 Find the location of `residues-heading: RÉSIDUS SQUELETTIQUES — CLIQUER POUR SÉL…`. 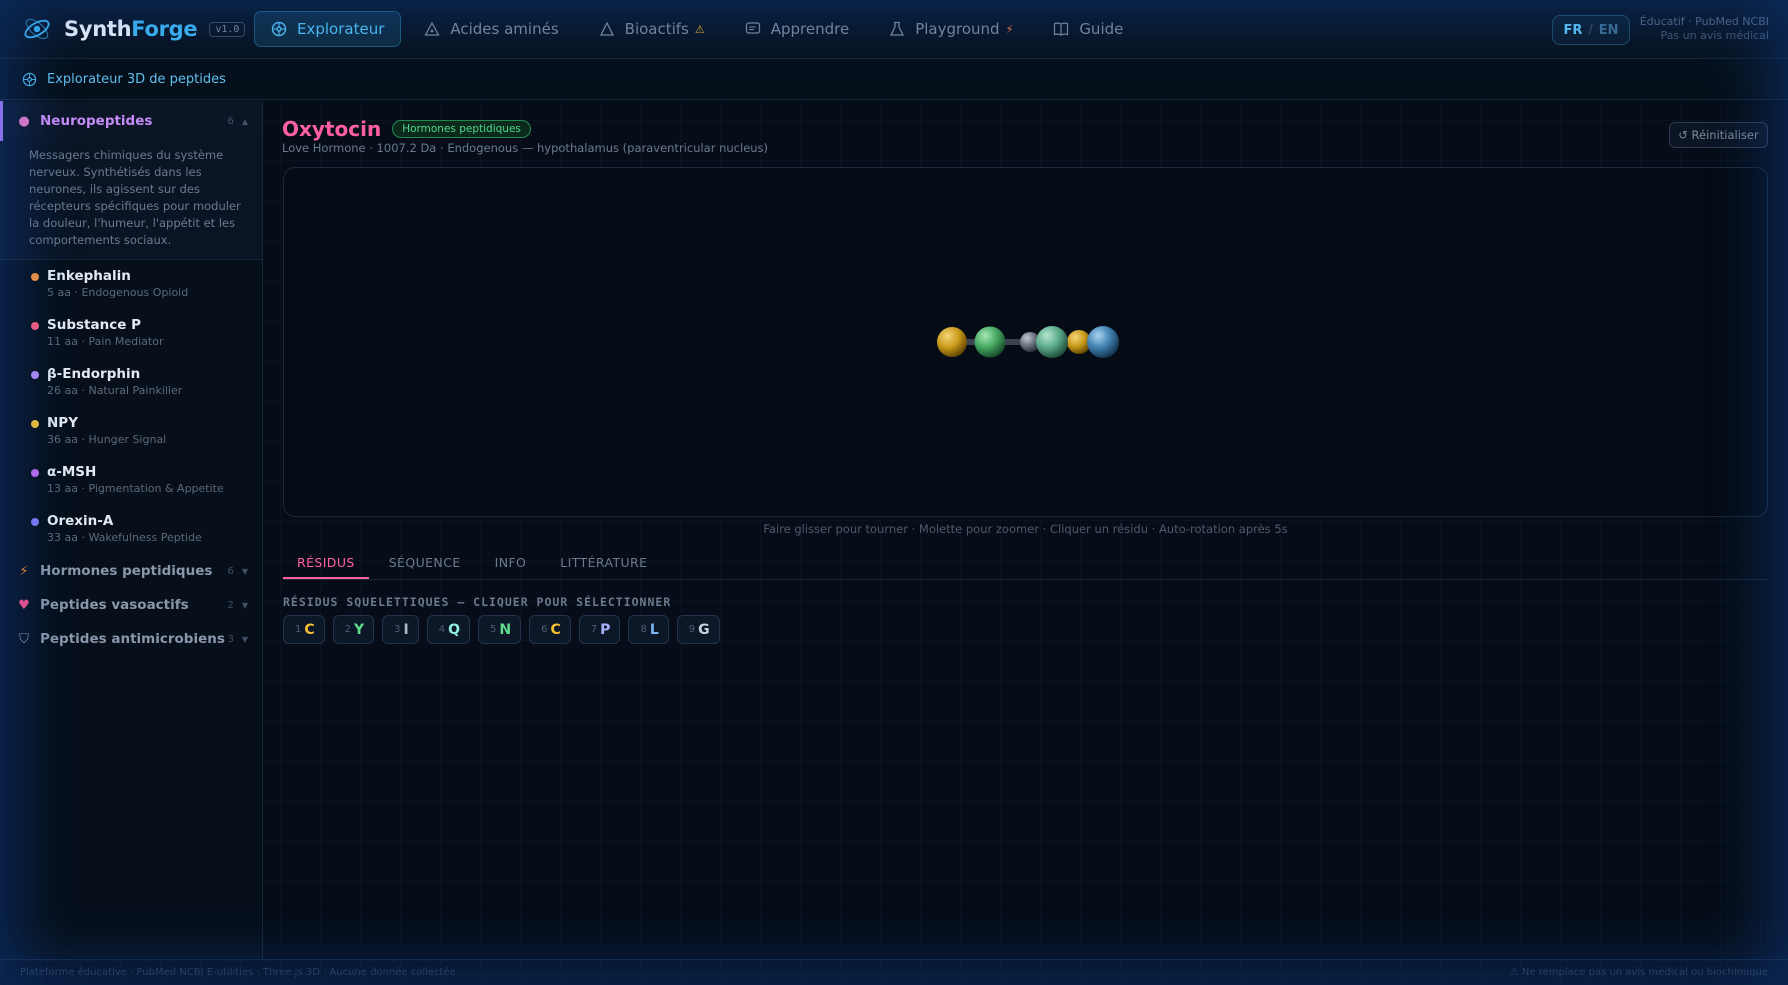

residues-heading: RÉSIDUS SQUELETTIQUES — CLIQUER POUR SÉL… is located at coordinates (477, 602).